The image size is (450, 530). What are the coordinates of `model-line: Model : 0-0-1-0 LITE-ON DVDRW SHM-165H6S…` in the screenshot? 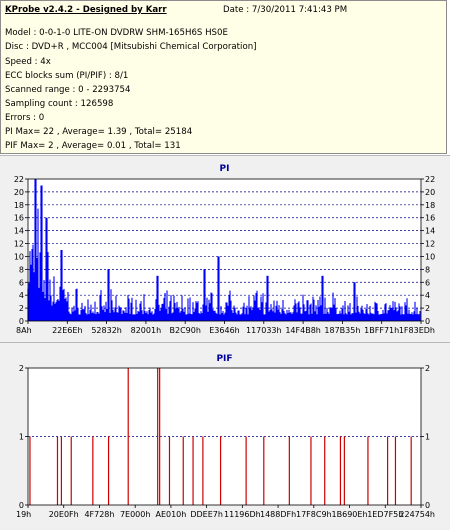 It's located at (116, 33).